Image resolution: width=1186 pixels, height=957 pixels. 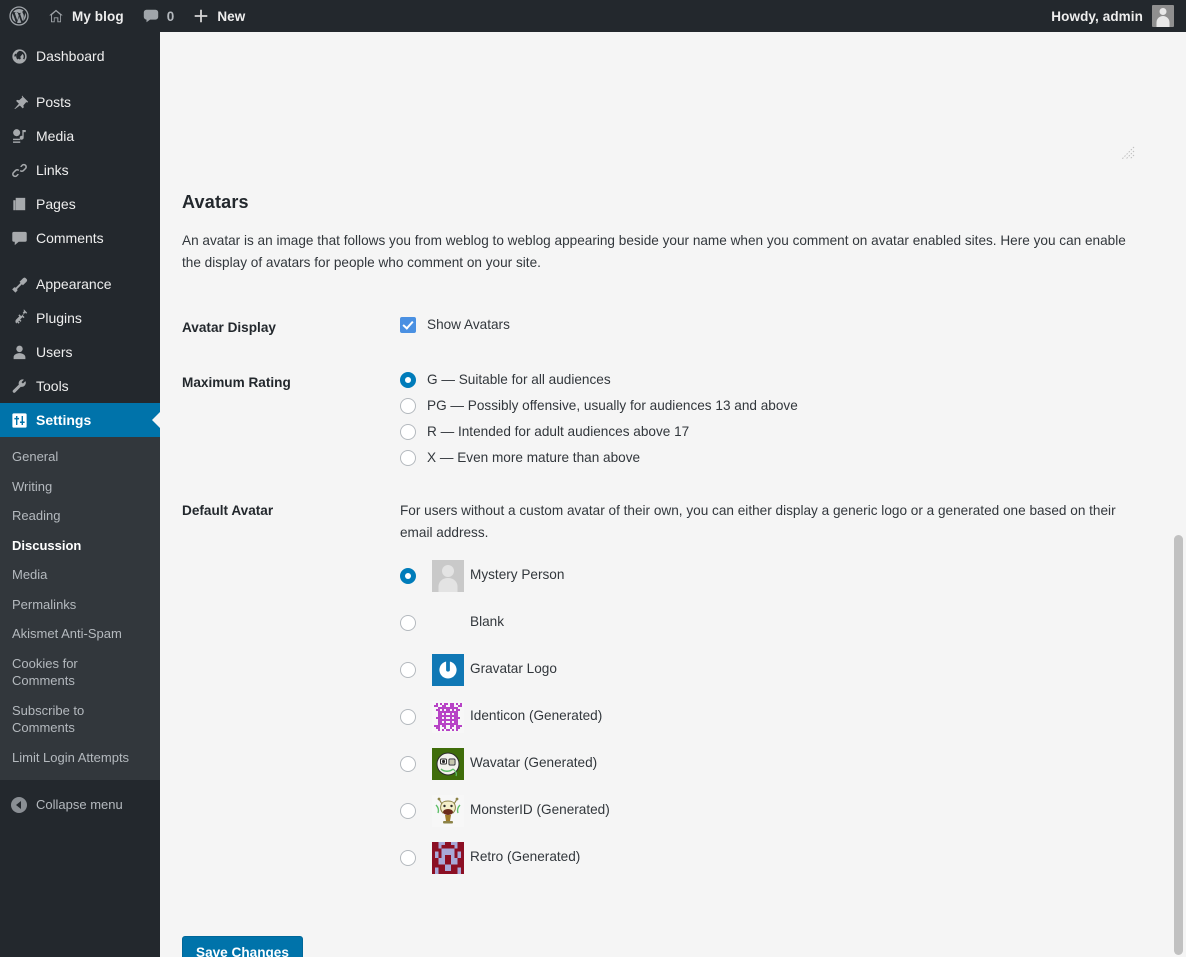 I want to click on comments-count-label: 0, so click(x=170, y=16).